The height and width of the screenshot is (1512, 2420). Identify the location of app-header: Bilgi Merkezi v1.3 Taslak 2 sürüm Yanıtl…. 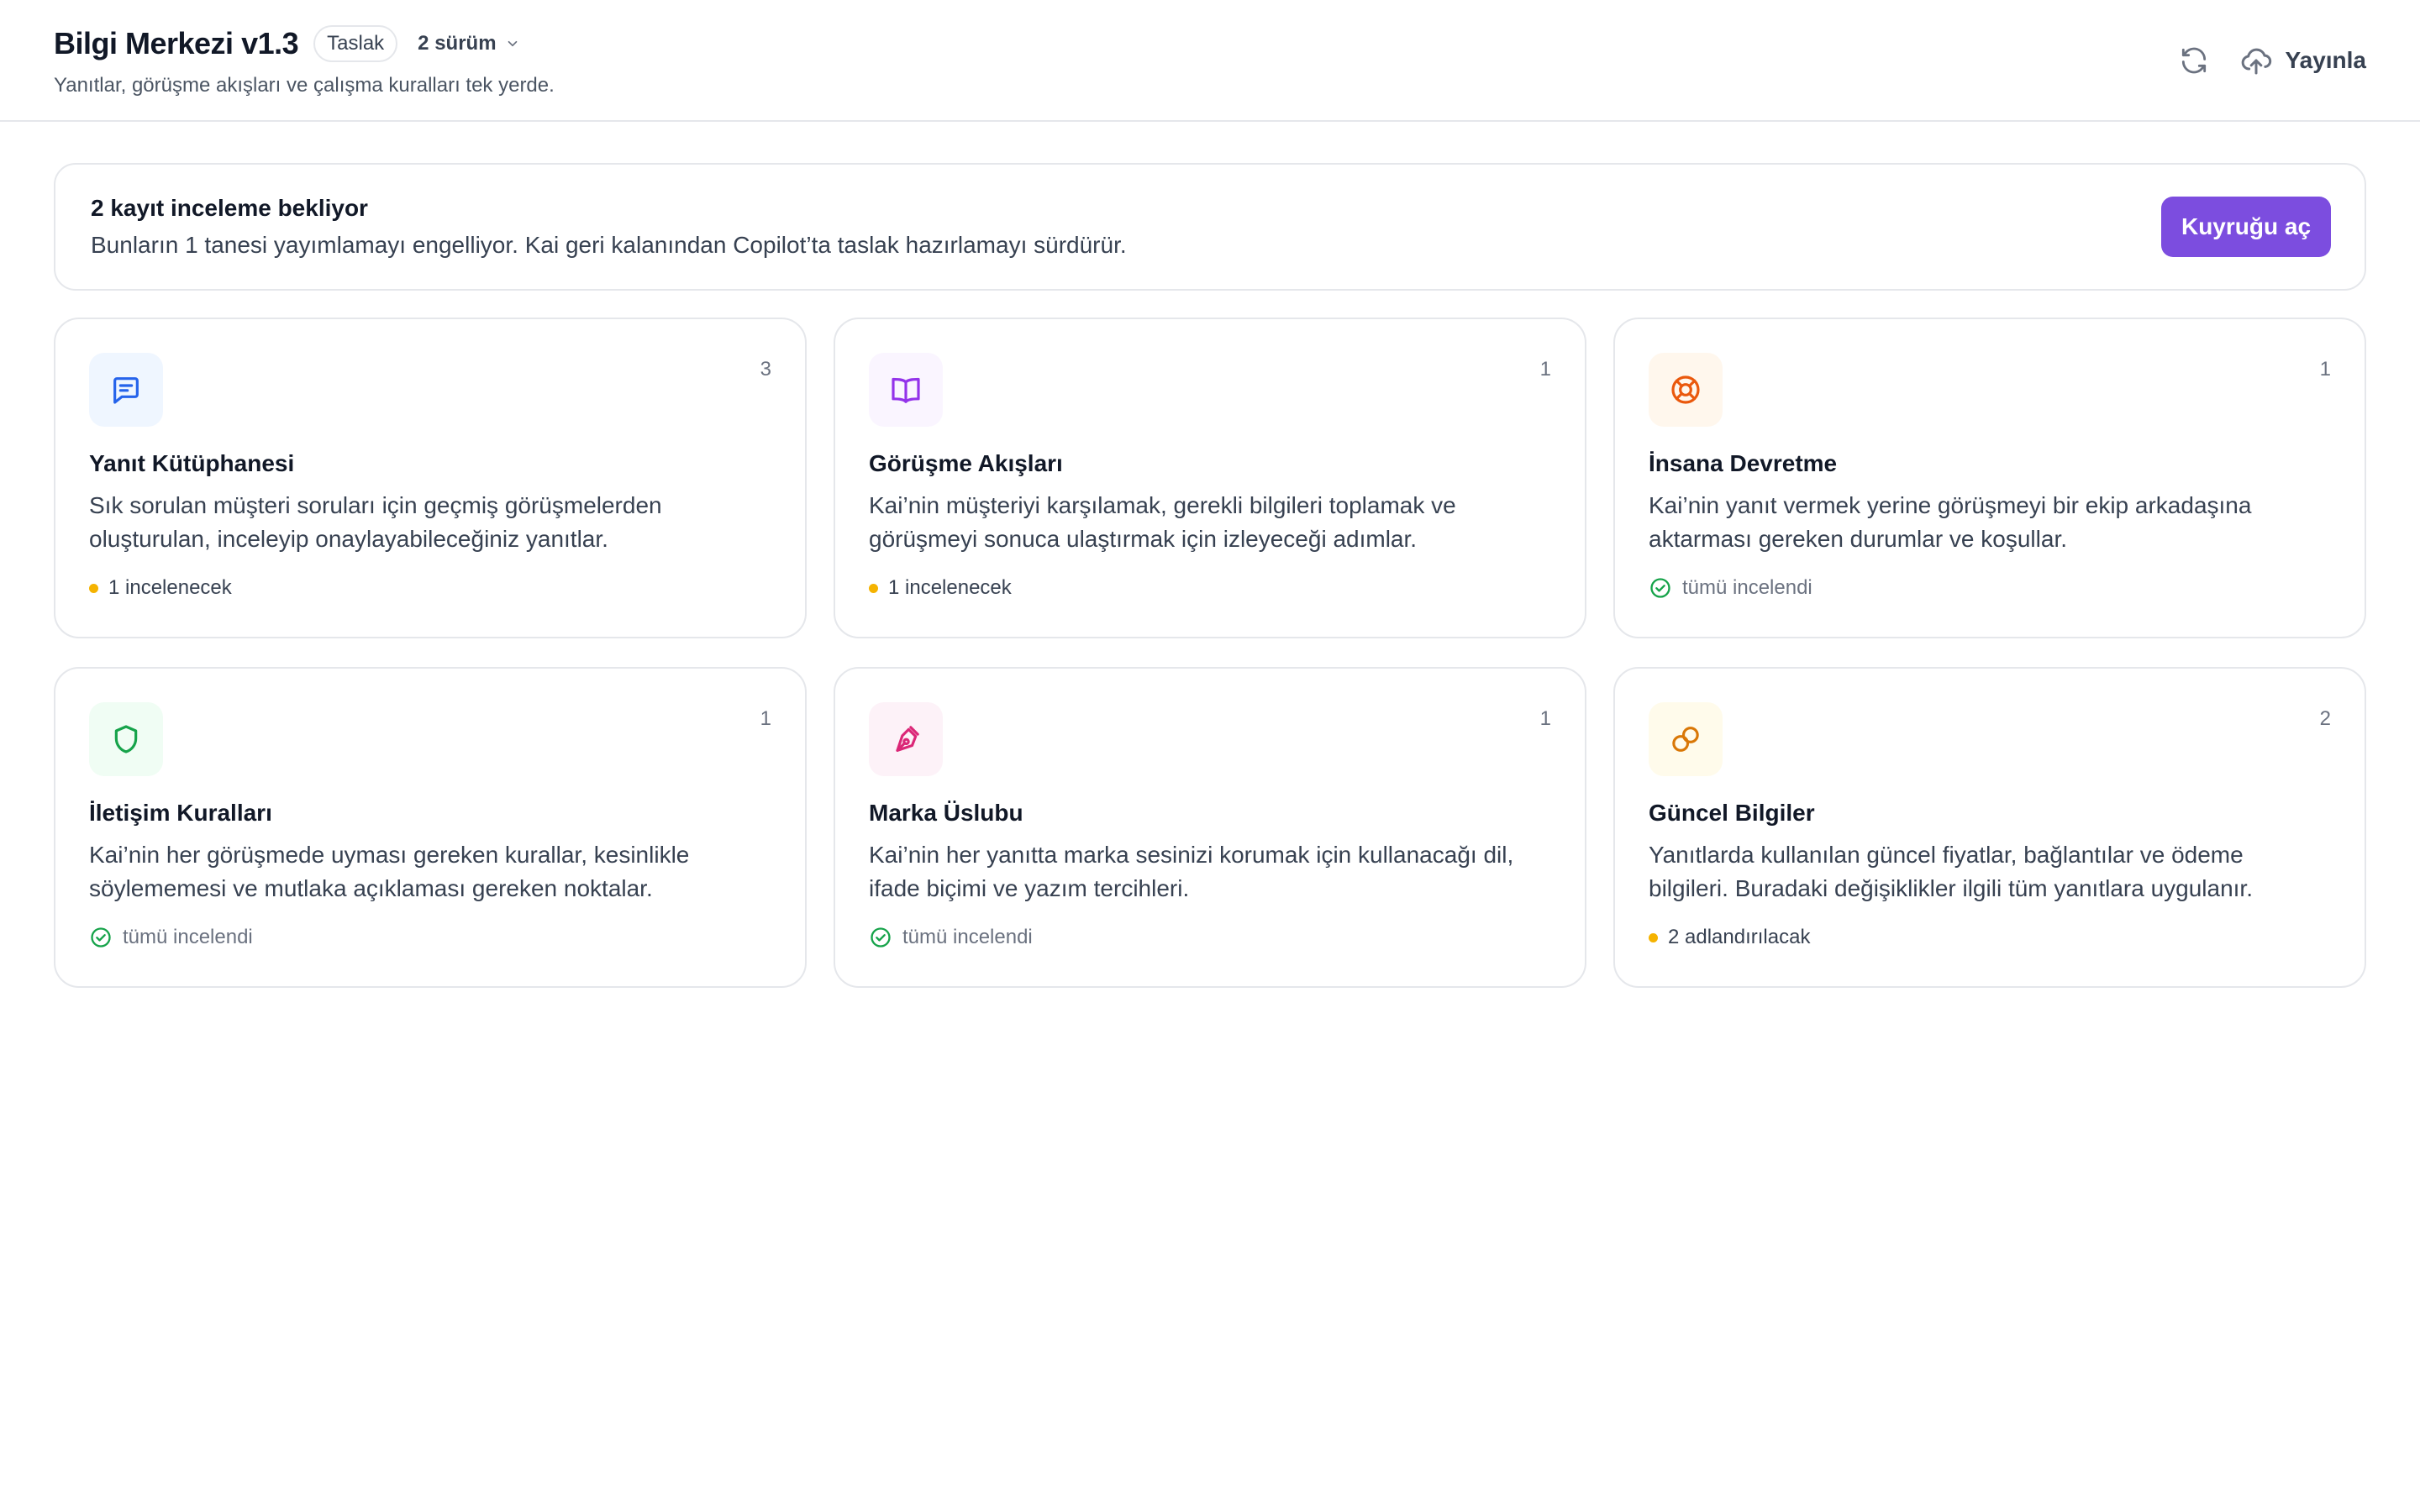
(1210, 61).